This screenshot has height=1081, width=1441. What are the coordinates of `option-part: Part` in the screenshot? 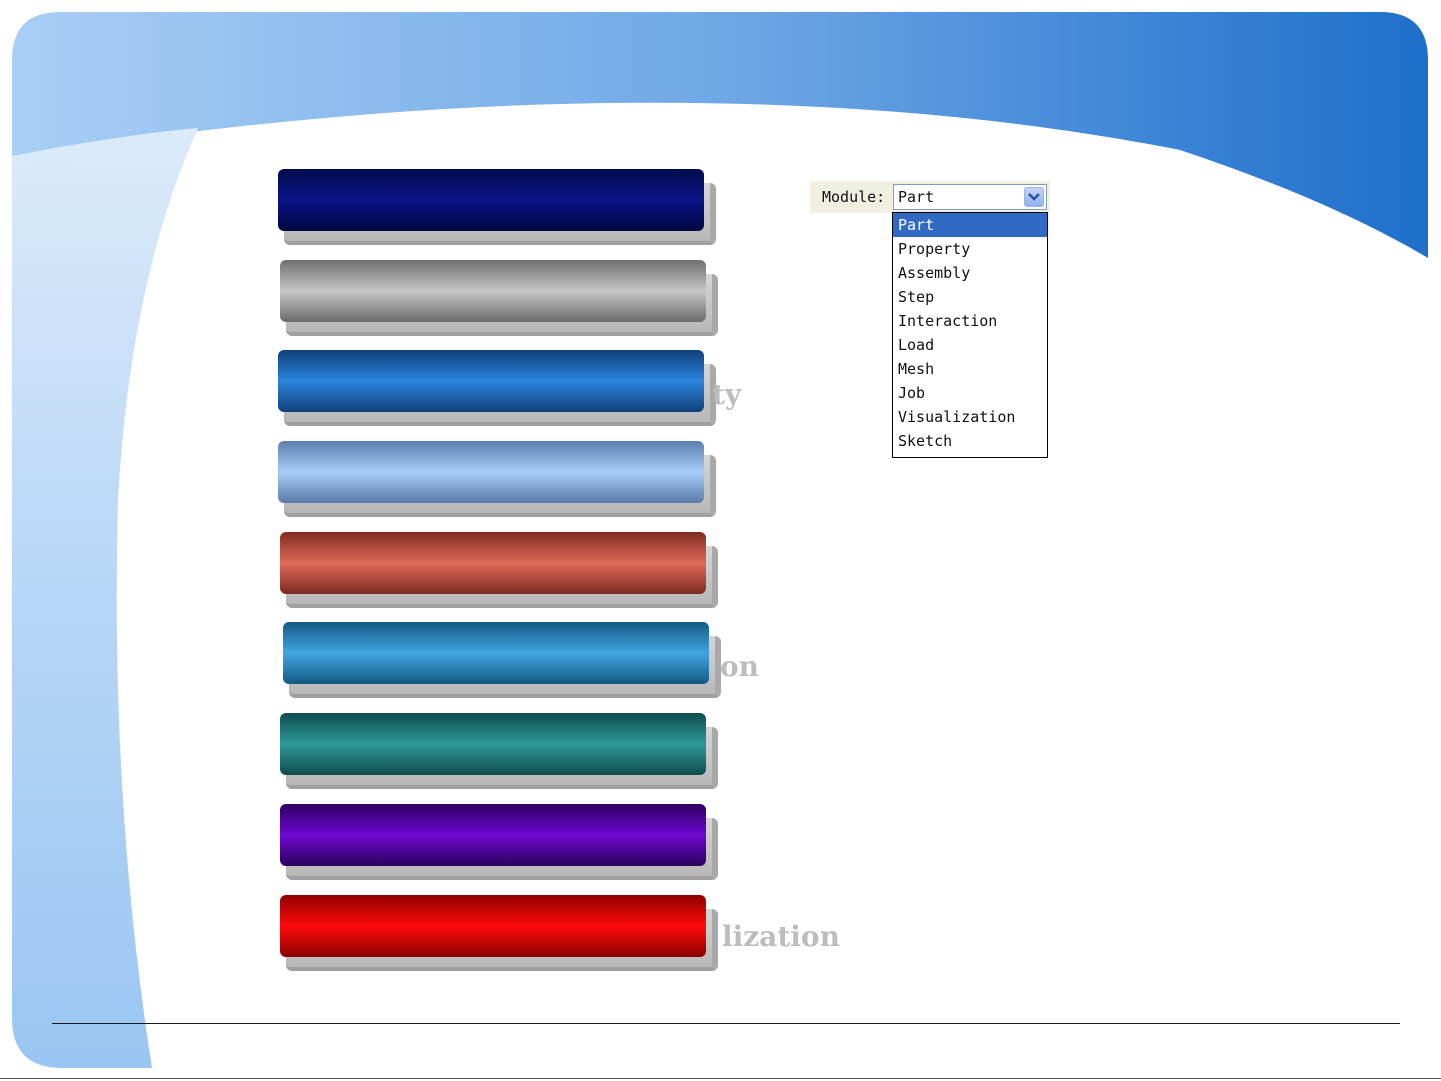 It's located at (970, 225).